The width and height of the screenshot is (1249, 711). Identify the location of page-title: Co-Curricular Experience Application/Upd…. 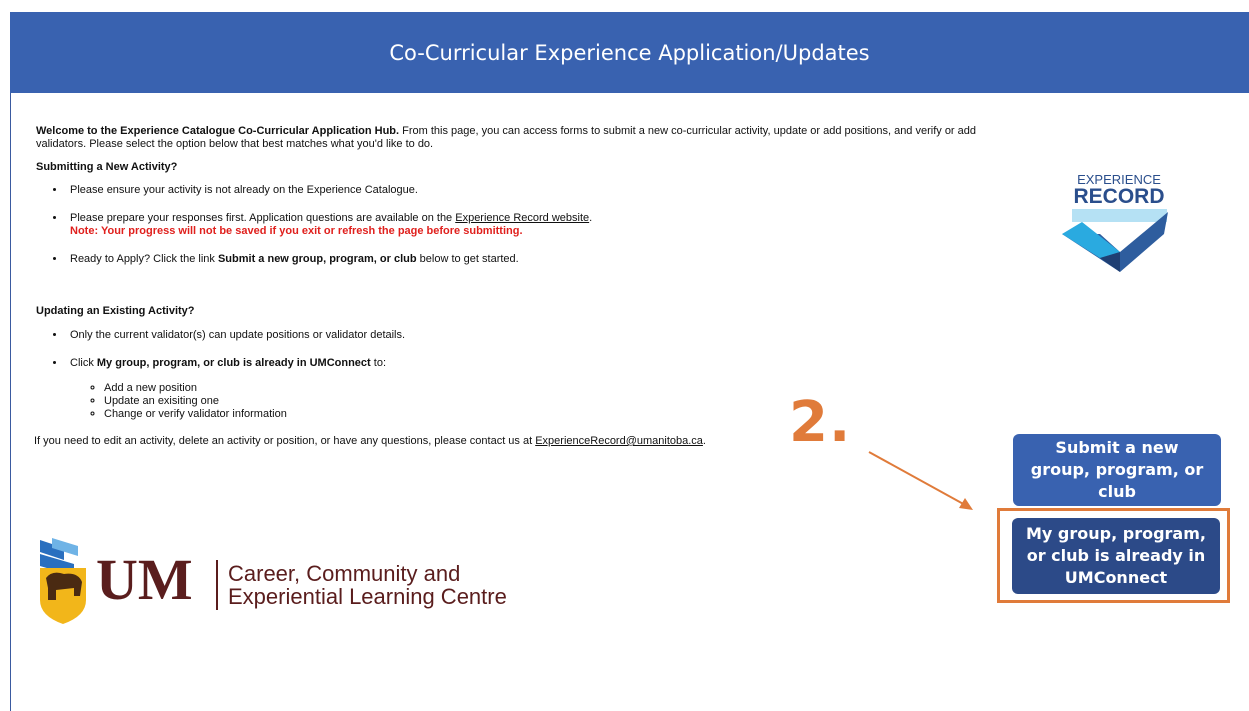
(629, 52).